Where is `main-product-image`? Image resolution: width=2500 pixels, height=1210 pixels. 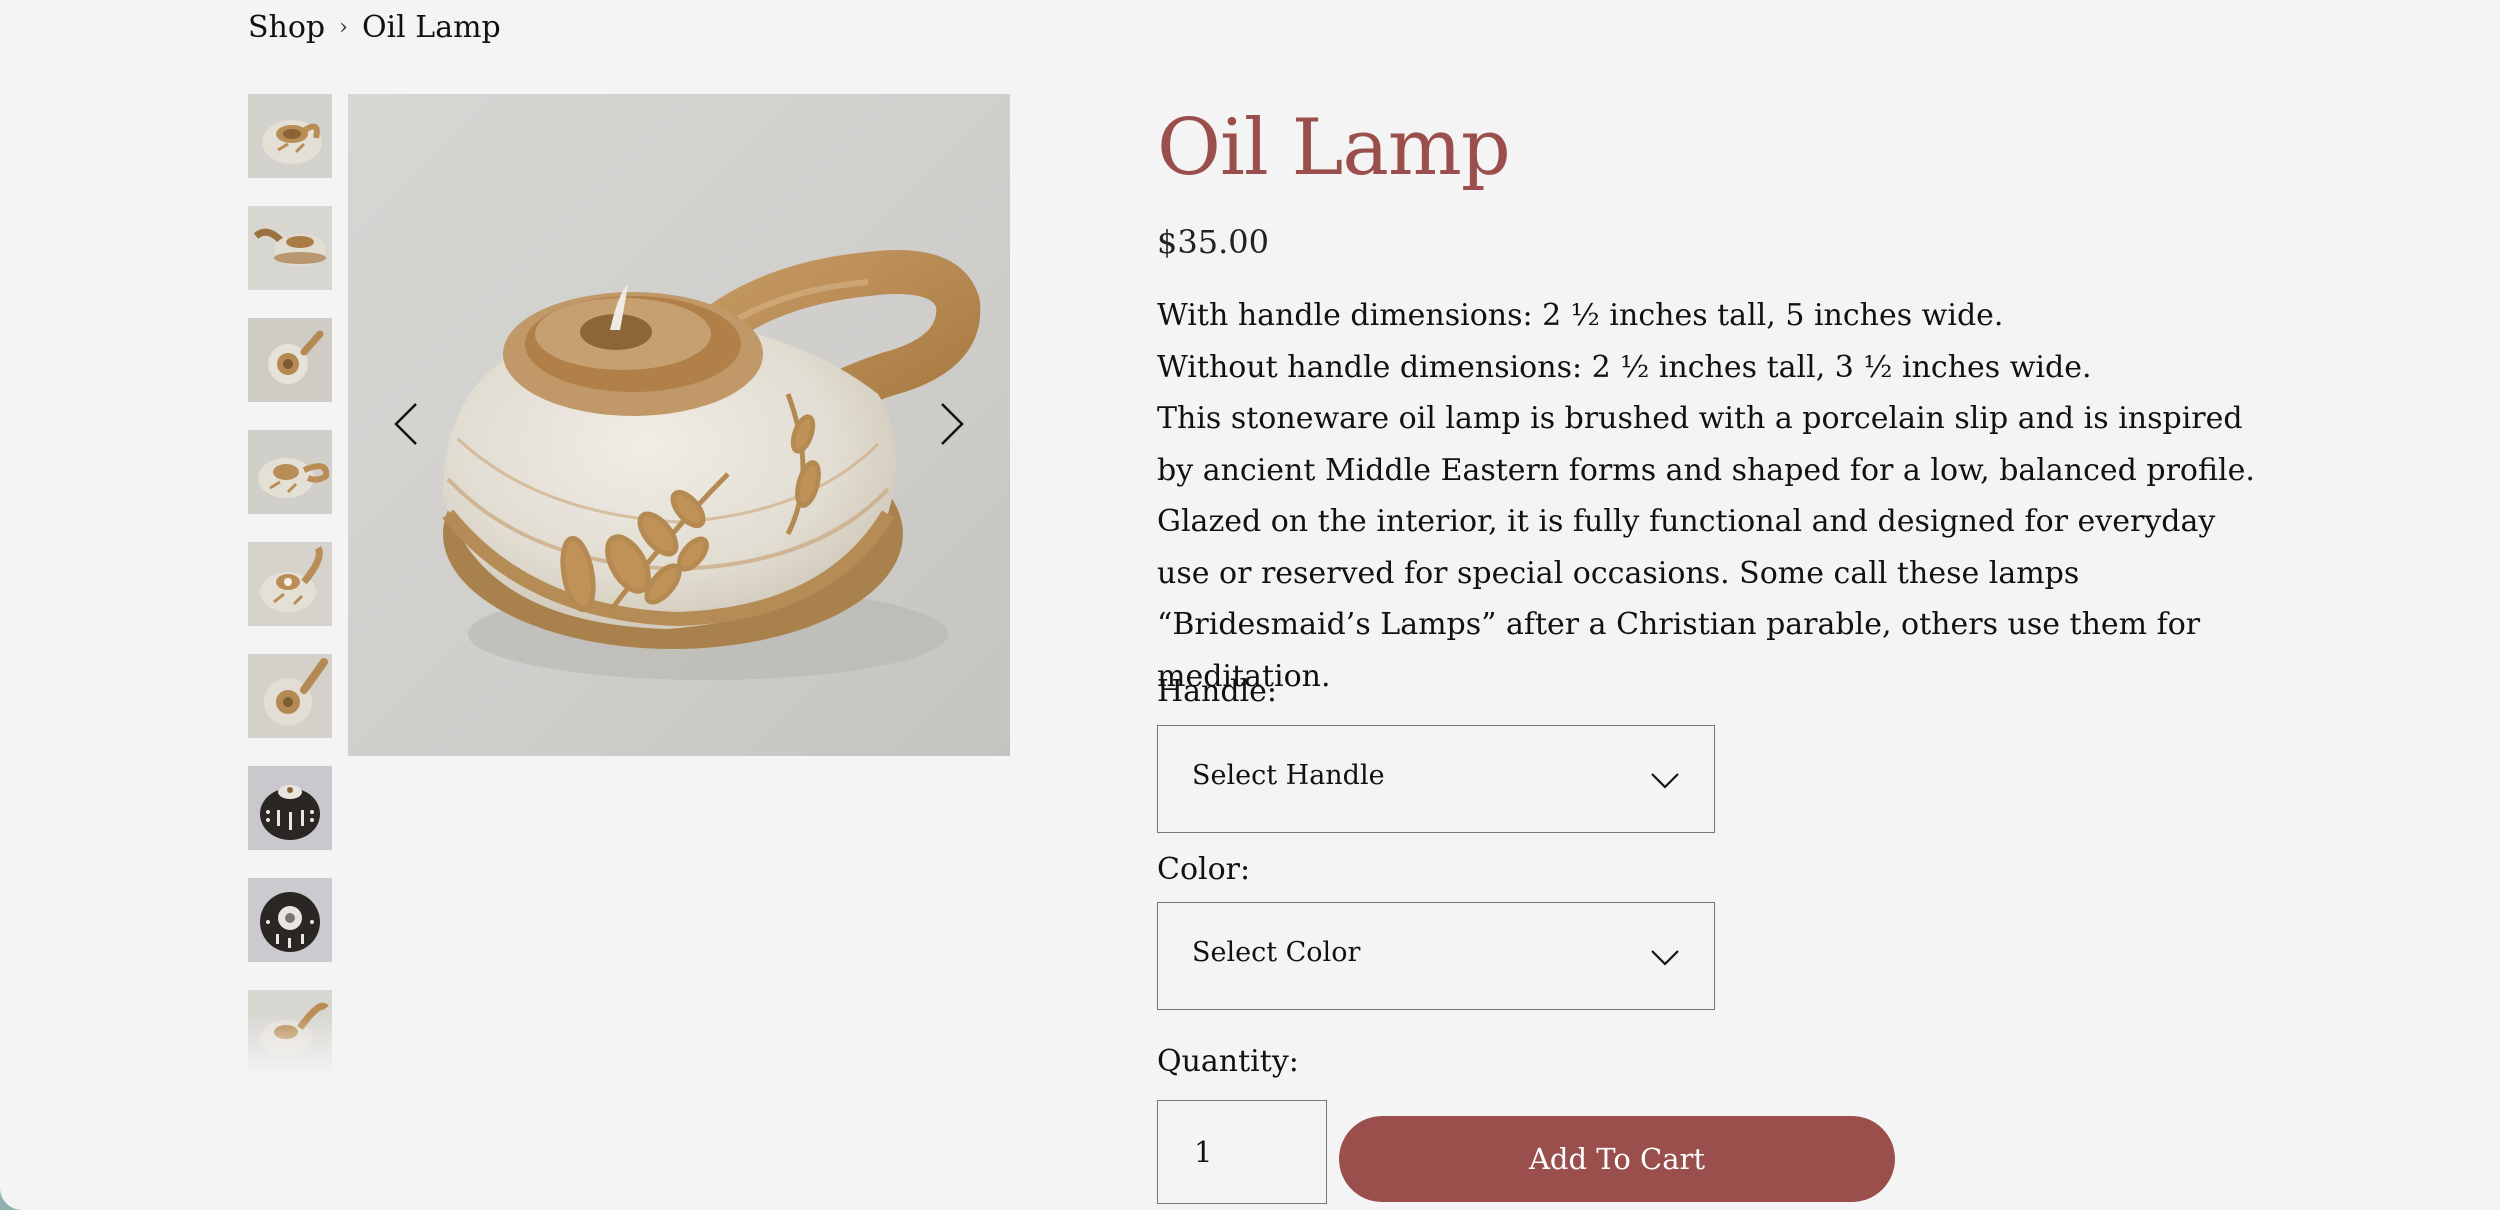
main-product-image is located at coordinates (679, 425).